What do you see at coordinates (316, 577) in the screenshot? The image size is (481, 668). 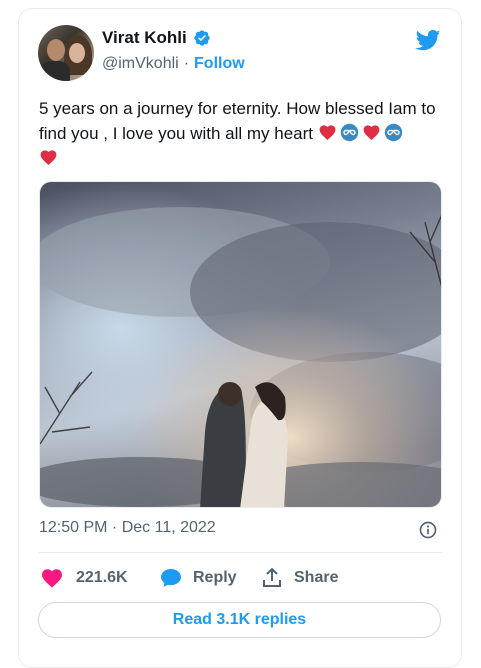 I see `share-label: Share` at bounding box center [316, 577].